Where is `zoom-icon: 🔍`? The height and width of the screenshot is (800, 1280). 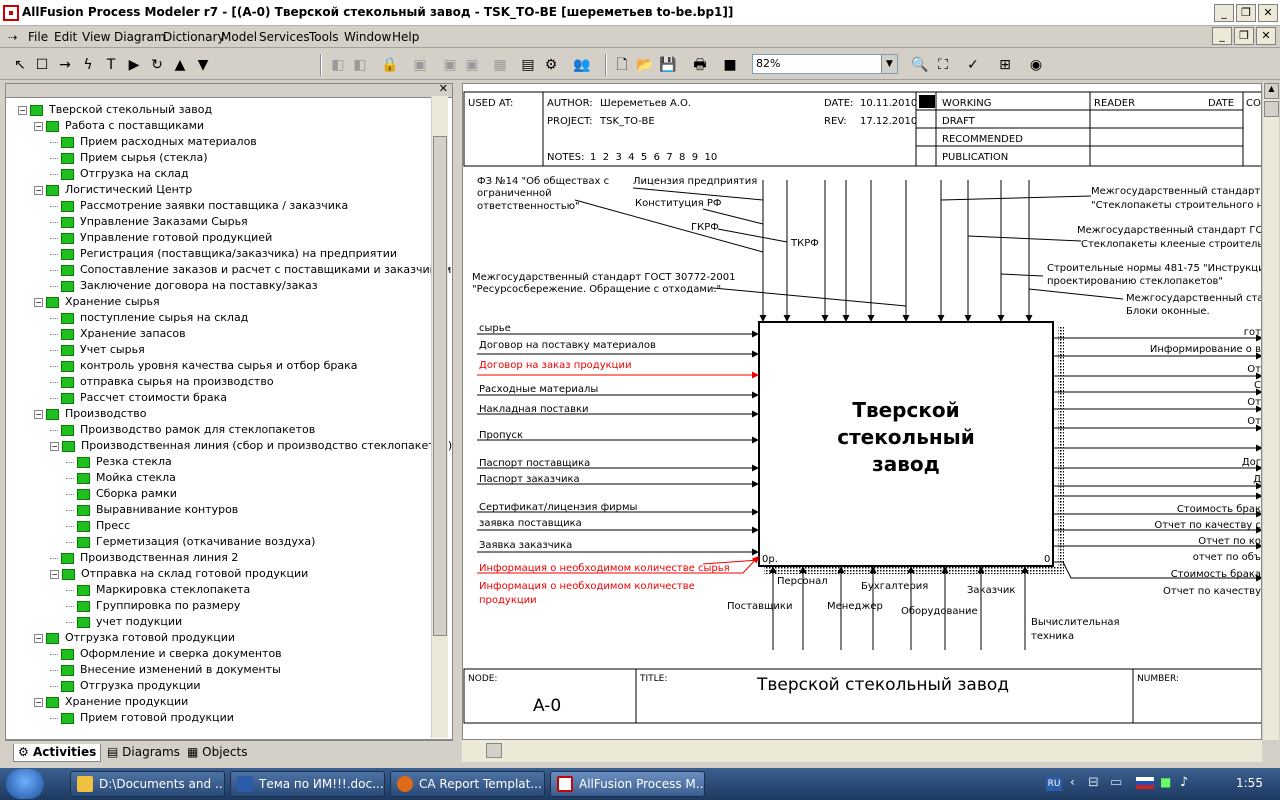
zoom-icon: 🔍 is located at coordinates (920, 65).